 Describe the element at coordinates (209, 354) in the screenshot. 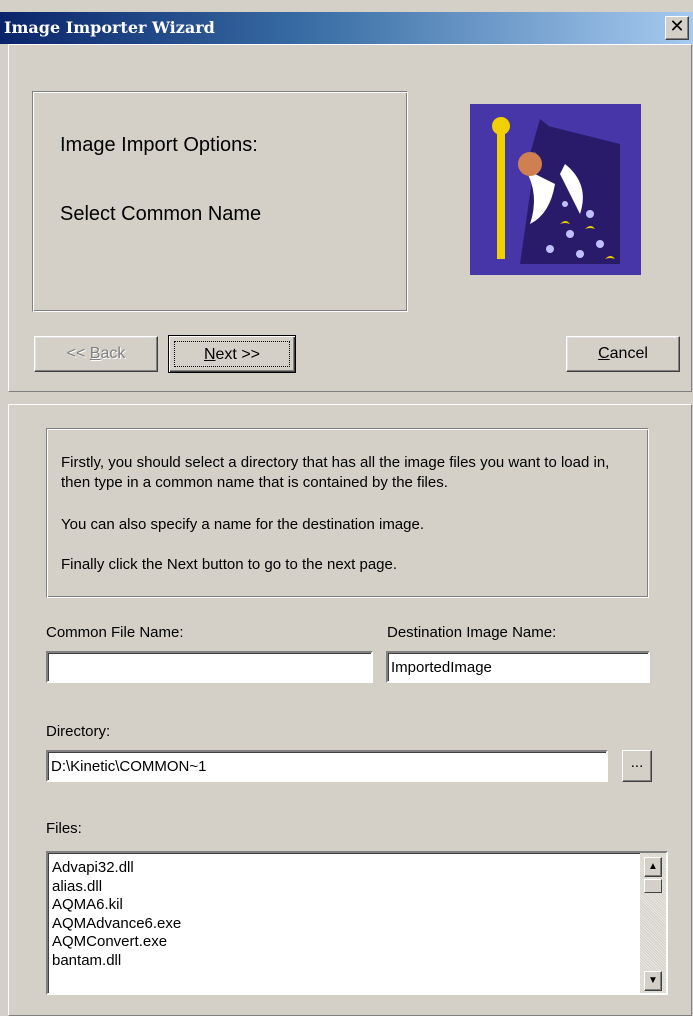

I see `next-label-key: N` at that location.